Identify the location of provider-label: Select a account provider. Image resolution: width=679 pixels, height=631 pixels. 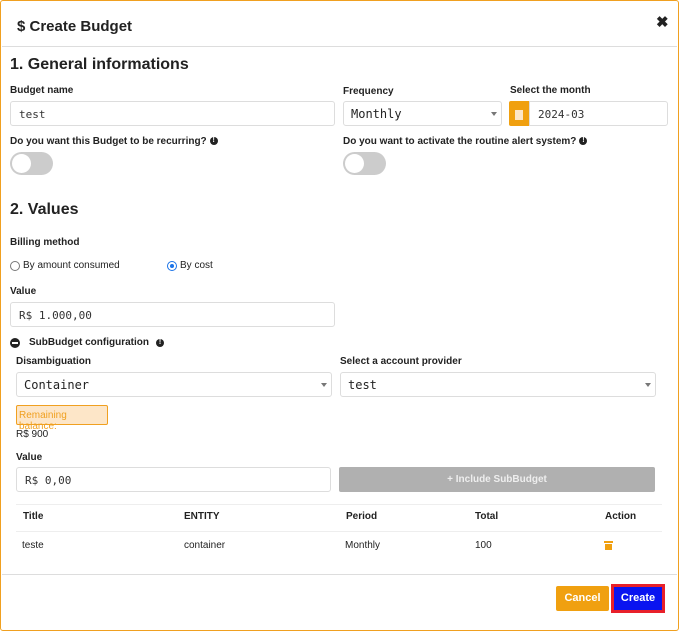
(401, 361).